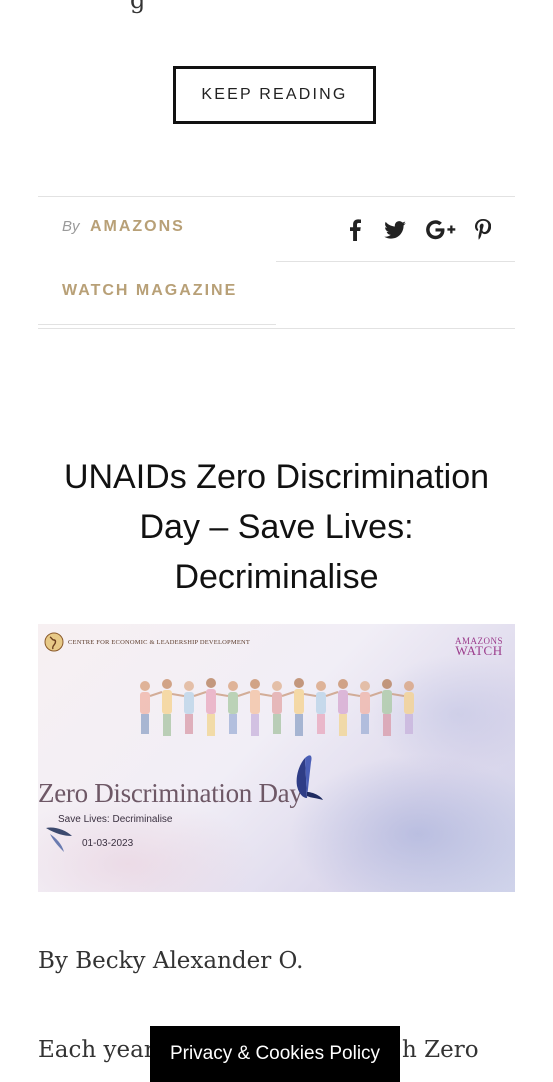 This screenshot has width=553, height=1082. What do you see at coordinates (441, 230) in the screenshot?
I see `google-plus-icon` at bounding box center [441, 230].